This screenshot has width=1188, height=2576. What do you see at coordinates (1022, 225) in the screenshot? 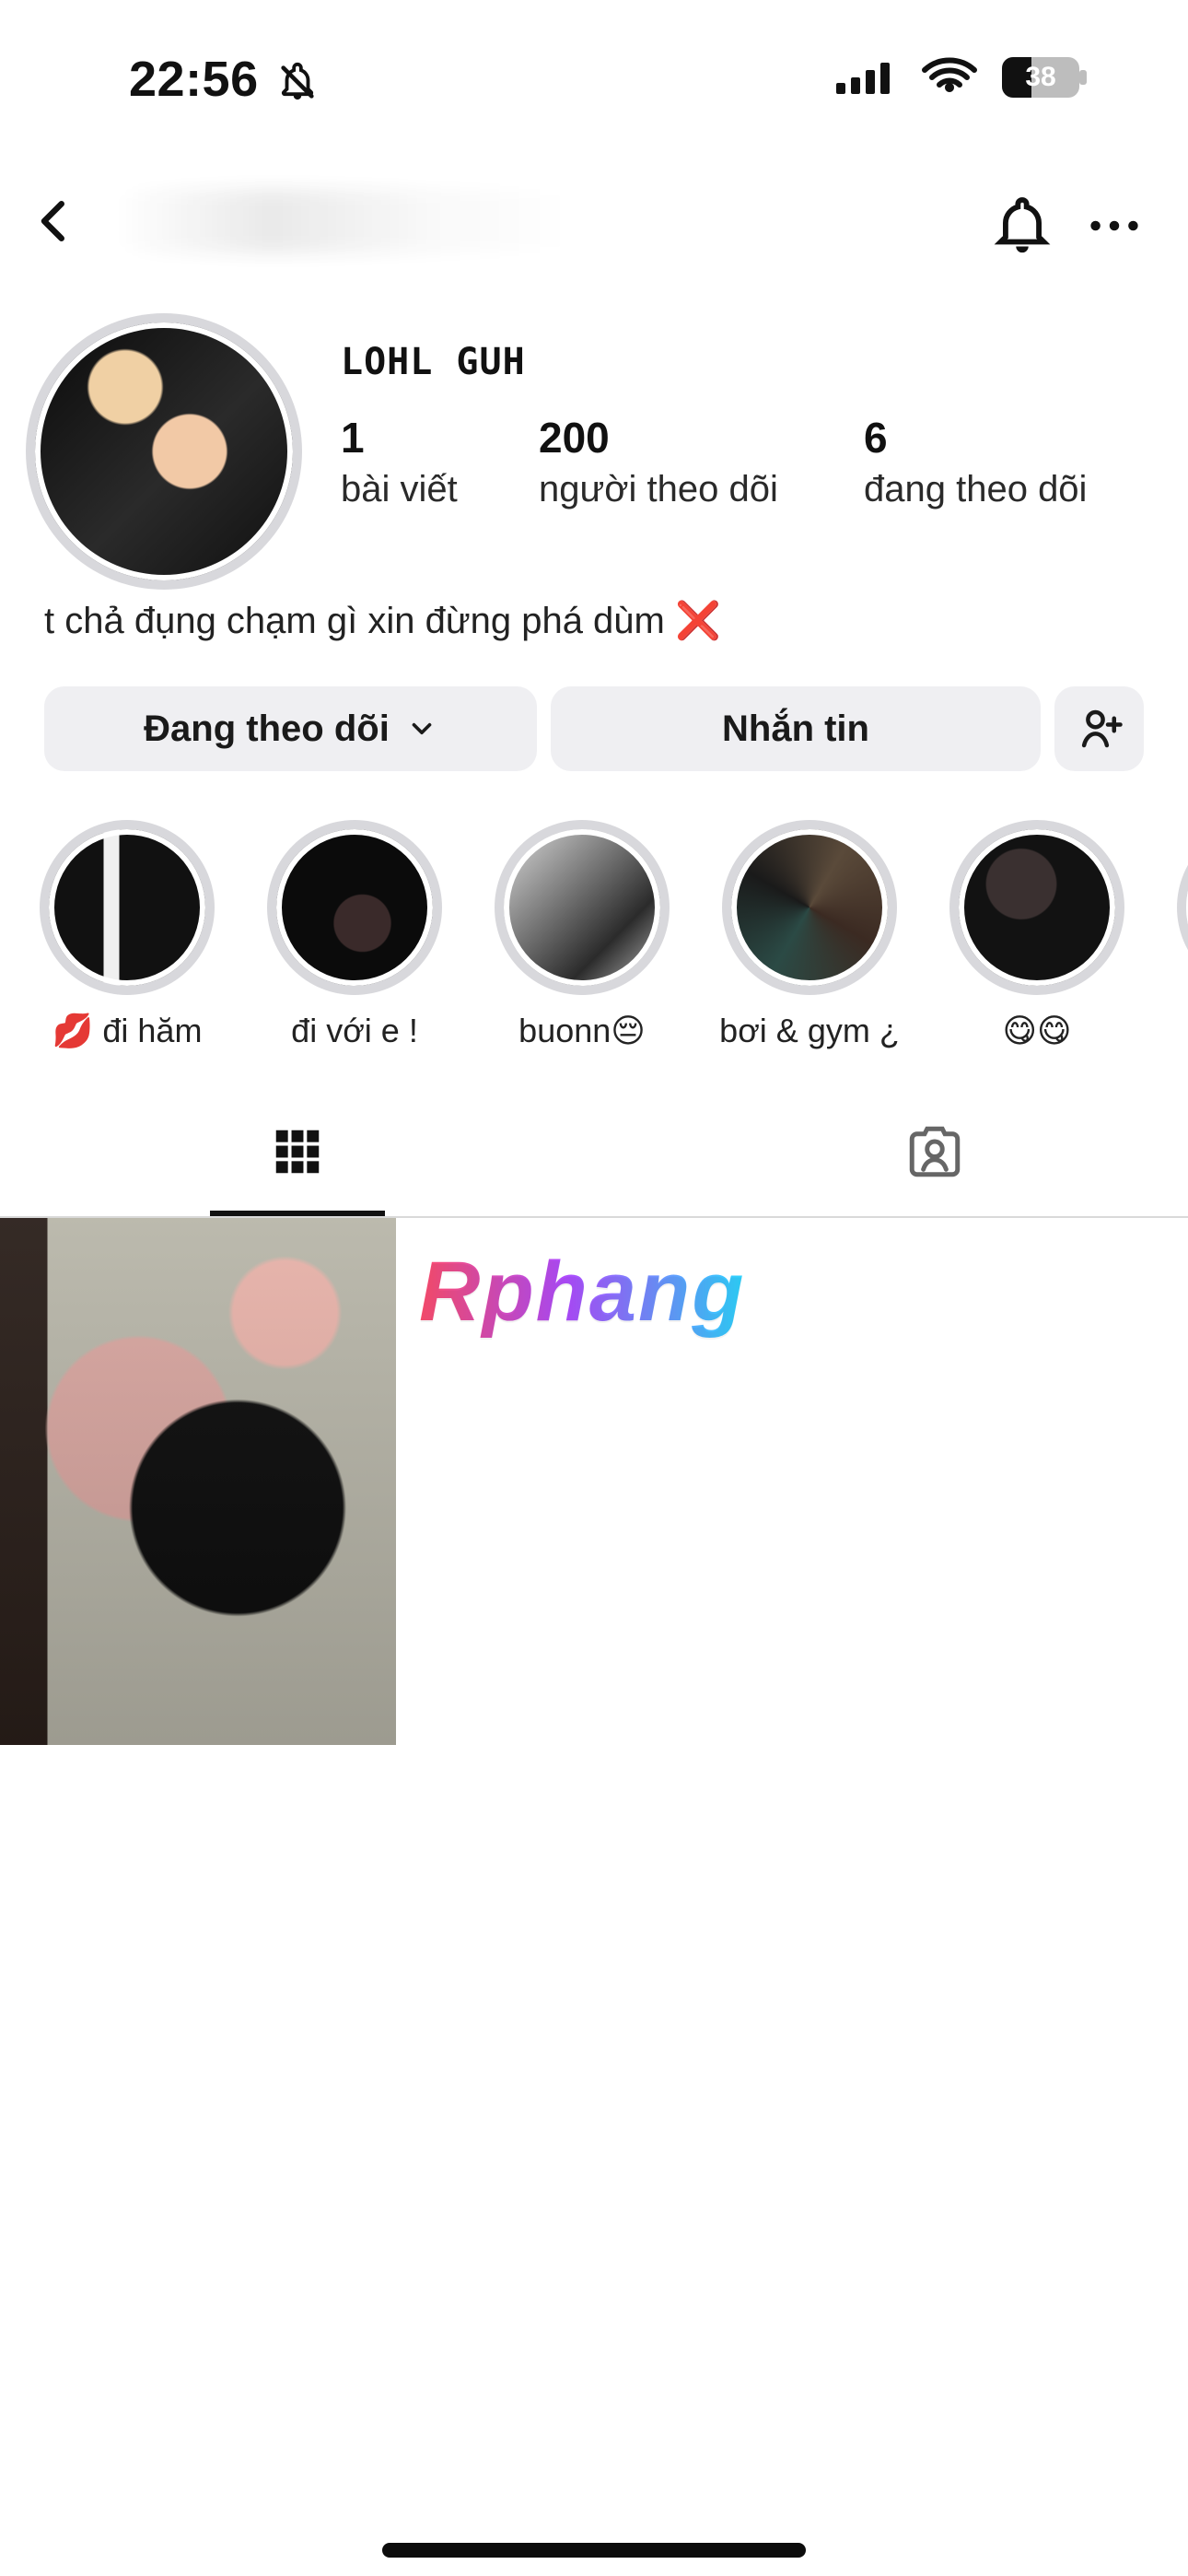
I see `notifications-bell-icon` at bounding box center [1022, 225].